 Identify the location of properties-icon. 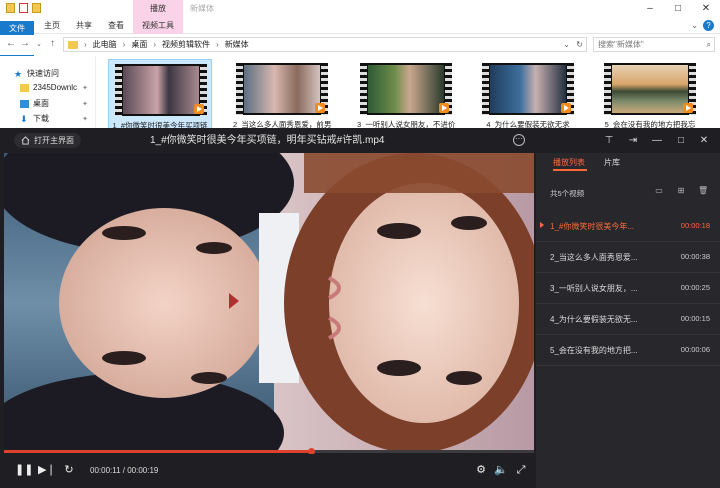
(23, 8).